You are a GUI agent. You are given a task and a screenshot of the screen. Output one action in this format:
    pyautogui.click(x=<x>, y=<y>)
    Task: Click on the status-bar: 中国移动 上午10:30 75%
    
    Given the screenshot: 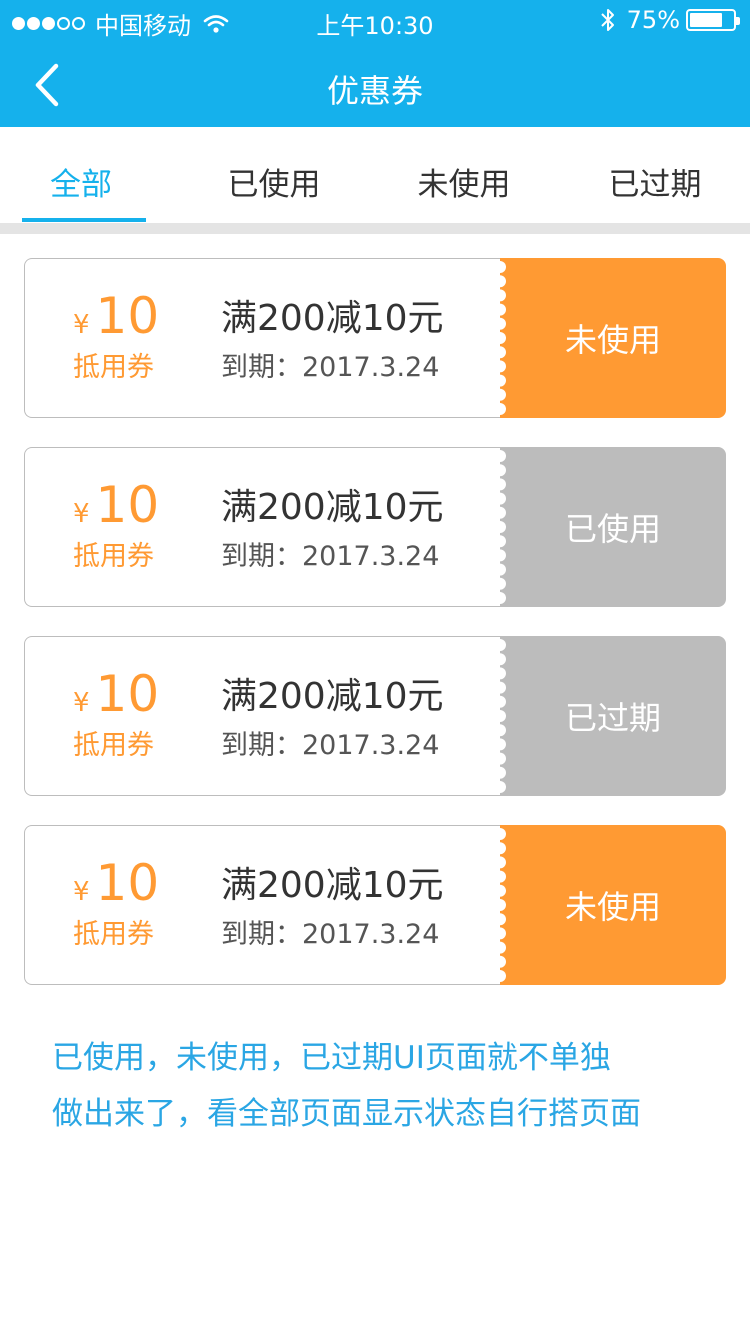 What is the action you would take?
    pyautogui.click(x=375, y=20)
    